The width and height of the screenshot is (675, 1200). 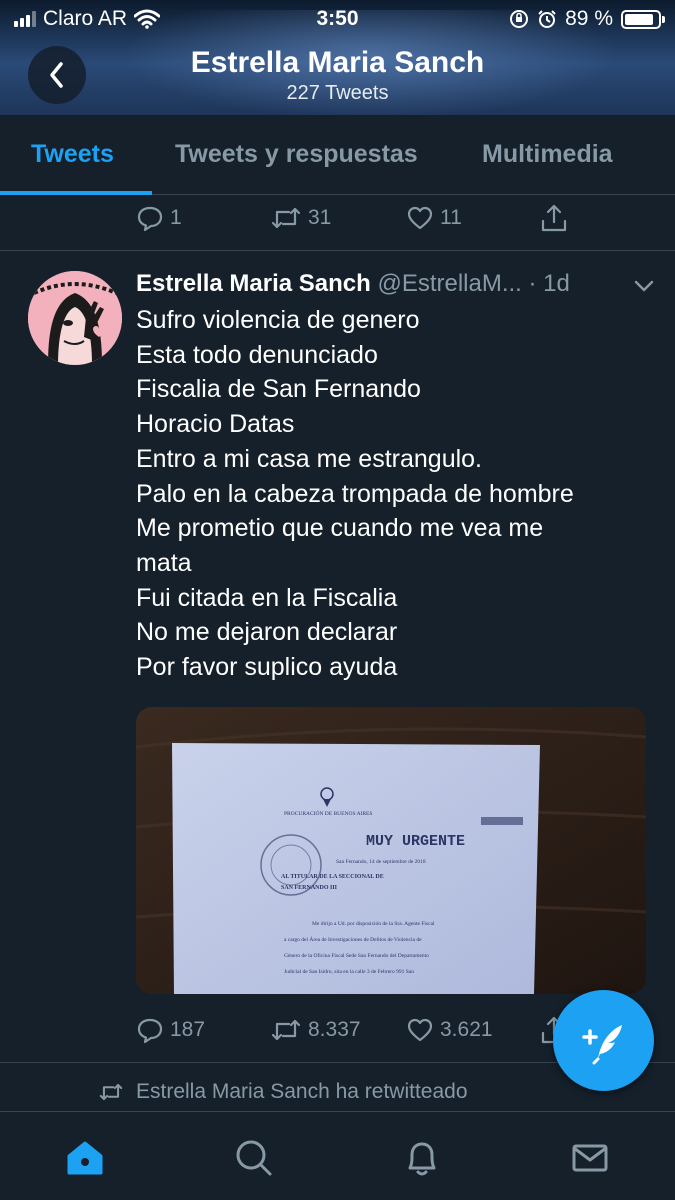 I want to click on previous-tweet-actions: 1 31 11, so click(x=396, y=218).